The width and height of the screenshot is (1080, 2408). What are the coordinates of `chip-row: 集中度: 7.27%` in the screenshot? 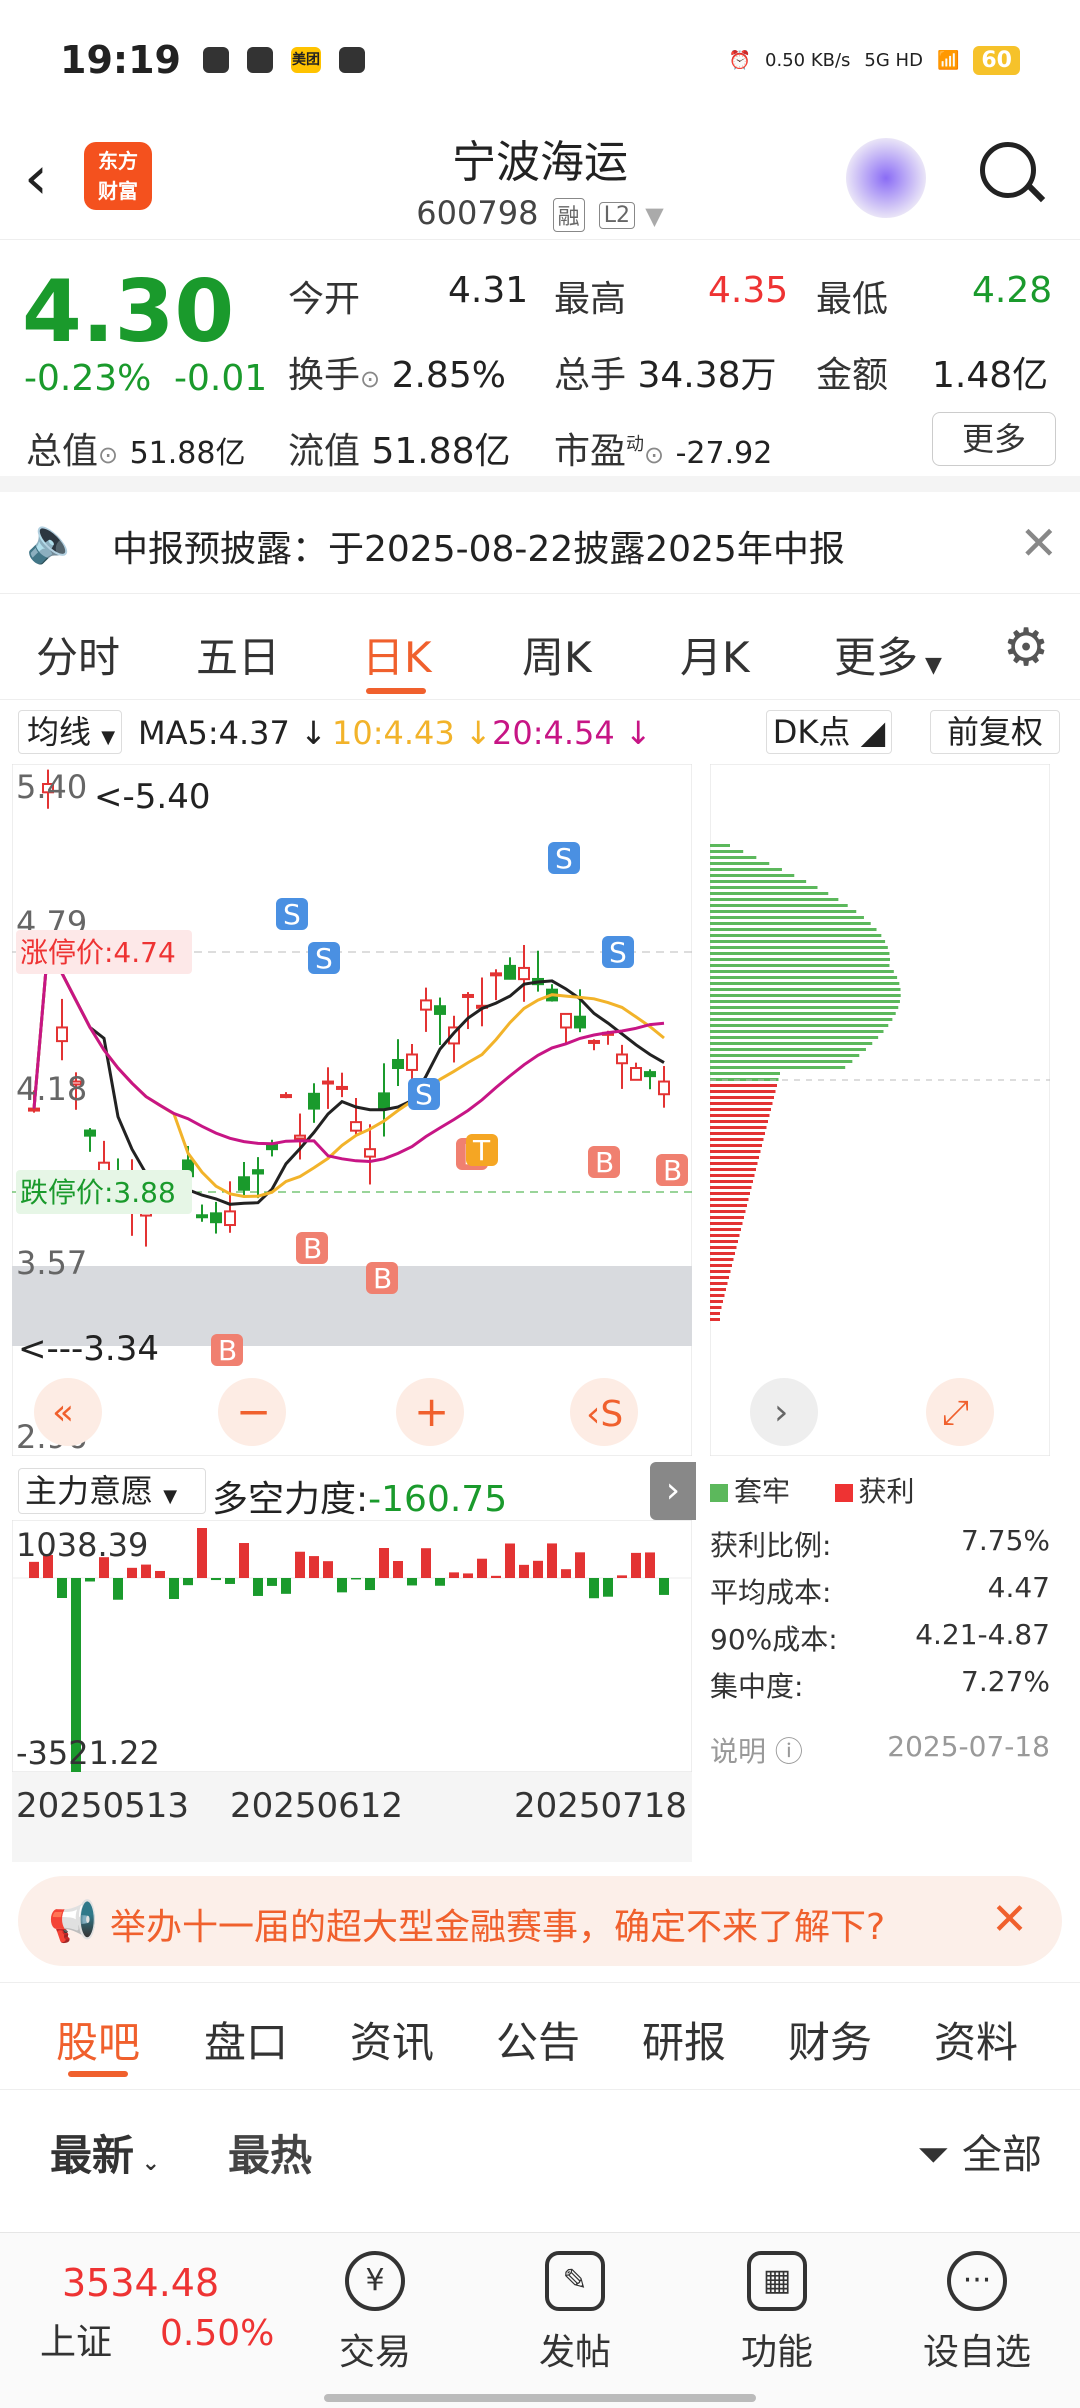 It's located at (880, 1684).